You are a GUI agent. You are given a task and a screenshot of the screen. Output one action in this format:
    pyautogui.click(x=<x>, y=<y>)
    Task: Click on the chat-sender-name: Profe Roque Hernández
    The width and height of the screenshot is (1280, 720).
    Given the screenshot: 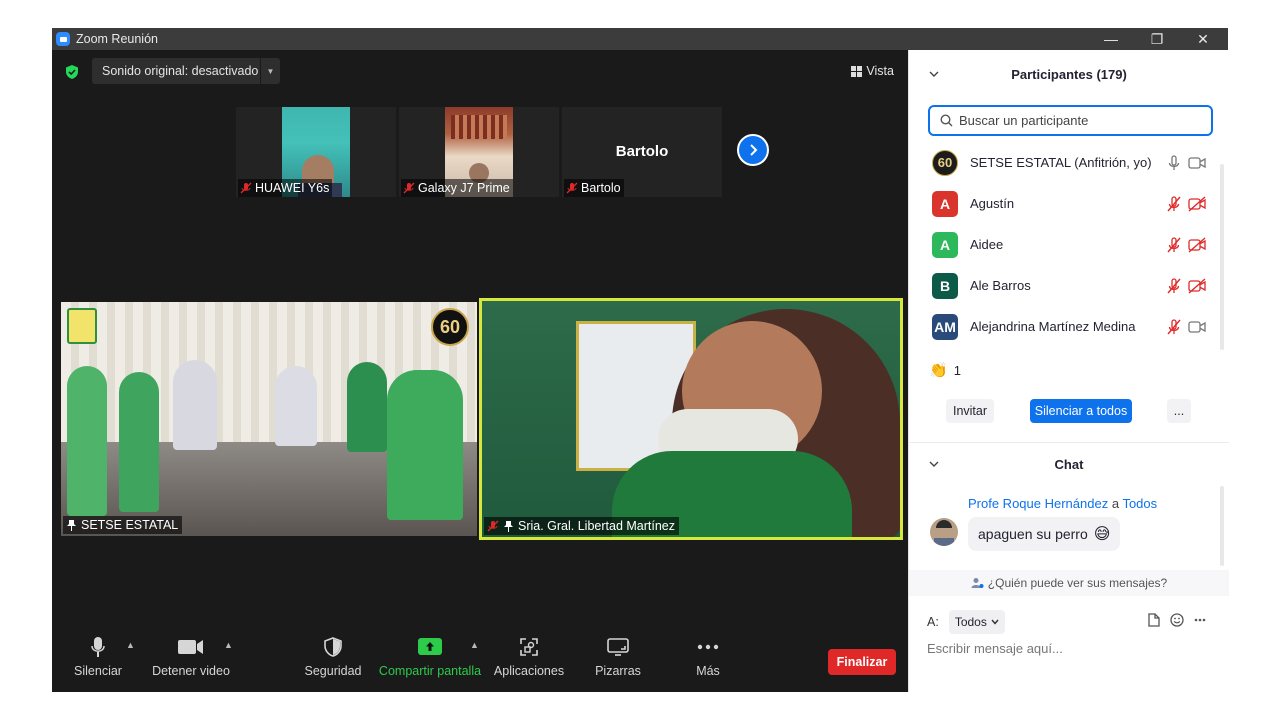 What is the action you would take?
    pyautogui.click(x=1038, y=503)
    